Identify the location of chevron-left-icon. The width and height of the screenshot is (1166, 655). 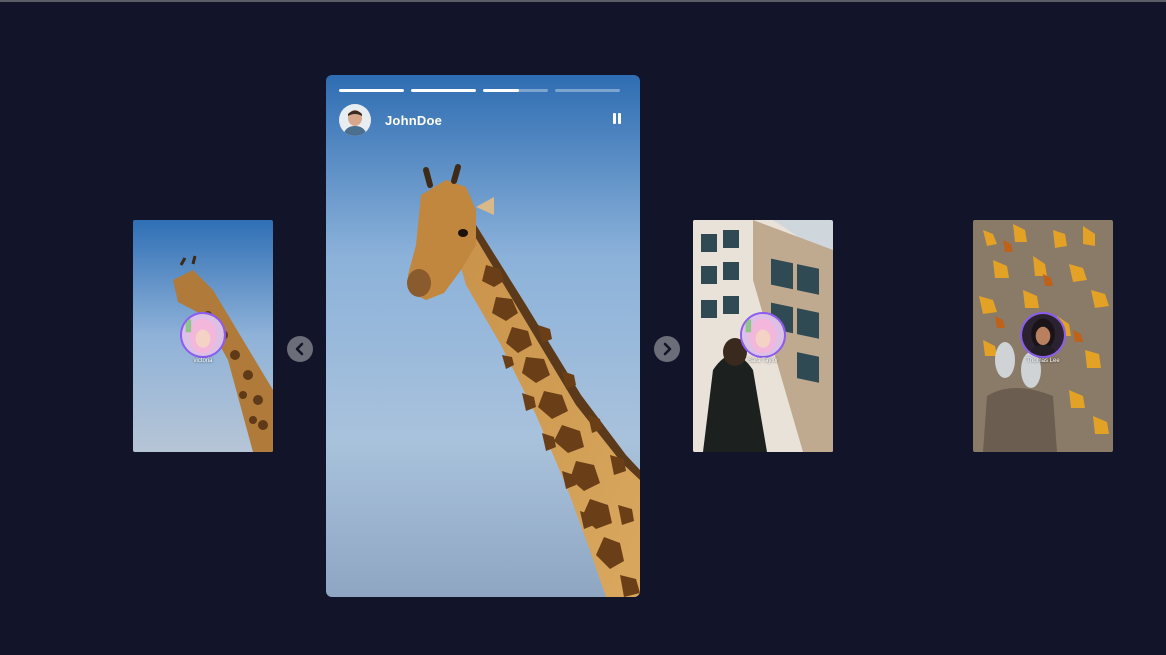
(299, 349).